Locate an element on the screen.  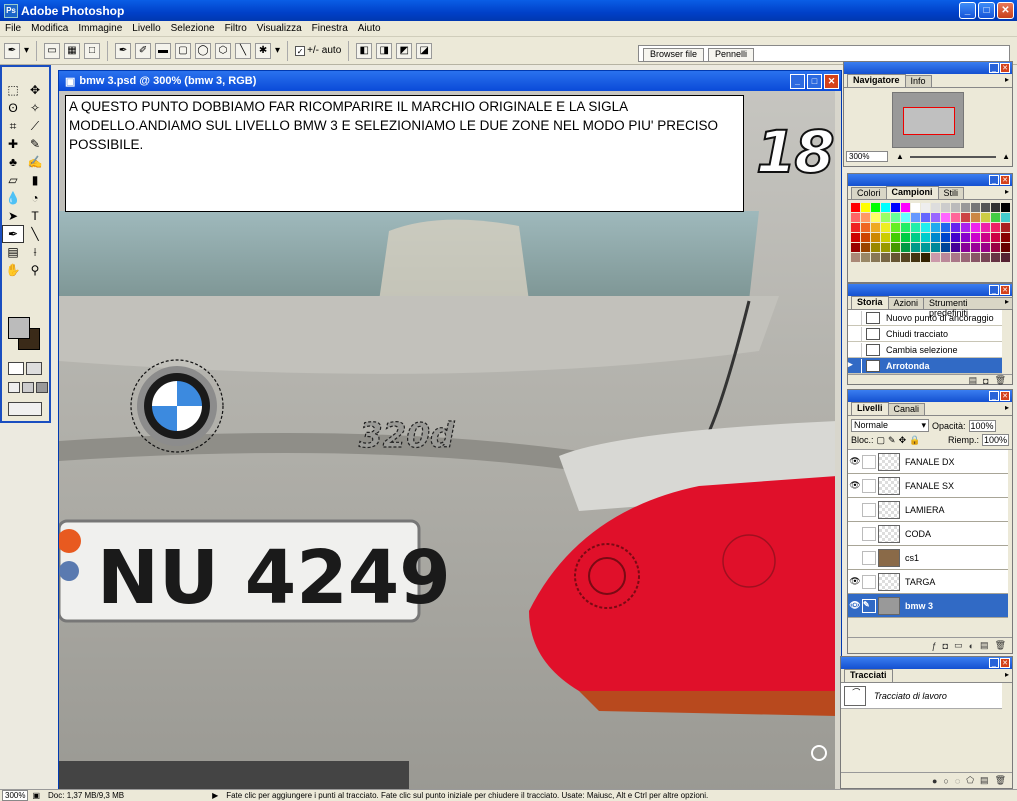
menu-visualizza: Visualizza is located at coordinates (279, 28).